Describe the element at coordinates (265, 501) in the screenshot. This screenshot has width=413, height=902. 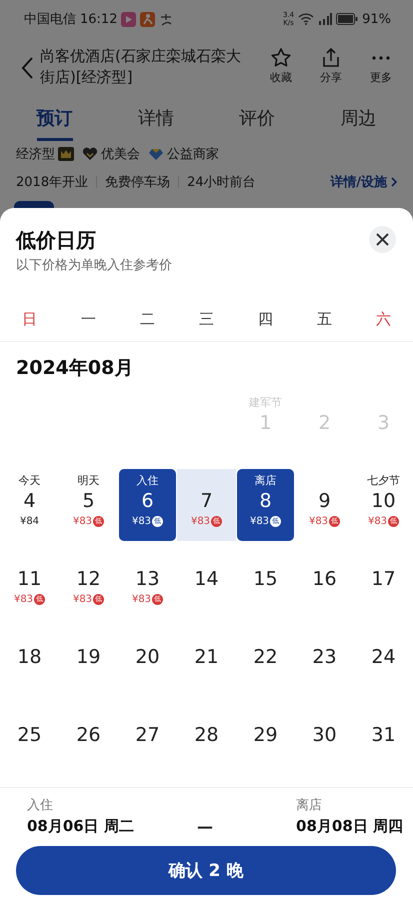
I see `day-number: 8` at that location.